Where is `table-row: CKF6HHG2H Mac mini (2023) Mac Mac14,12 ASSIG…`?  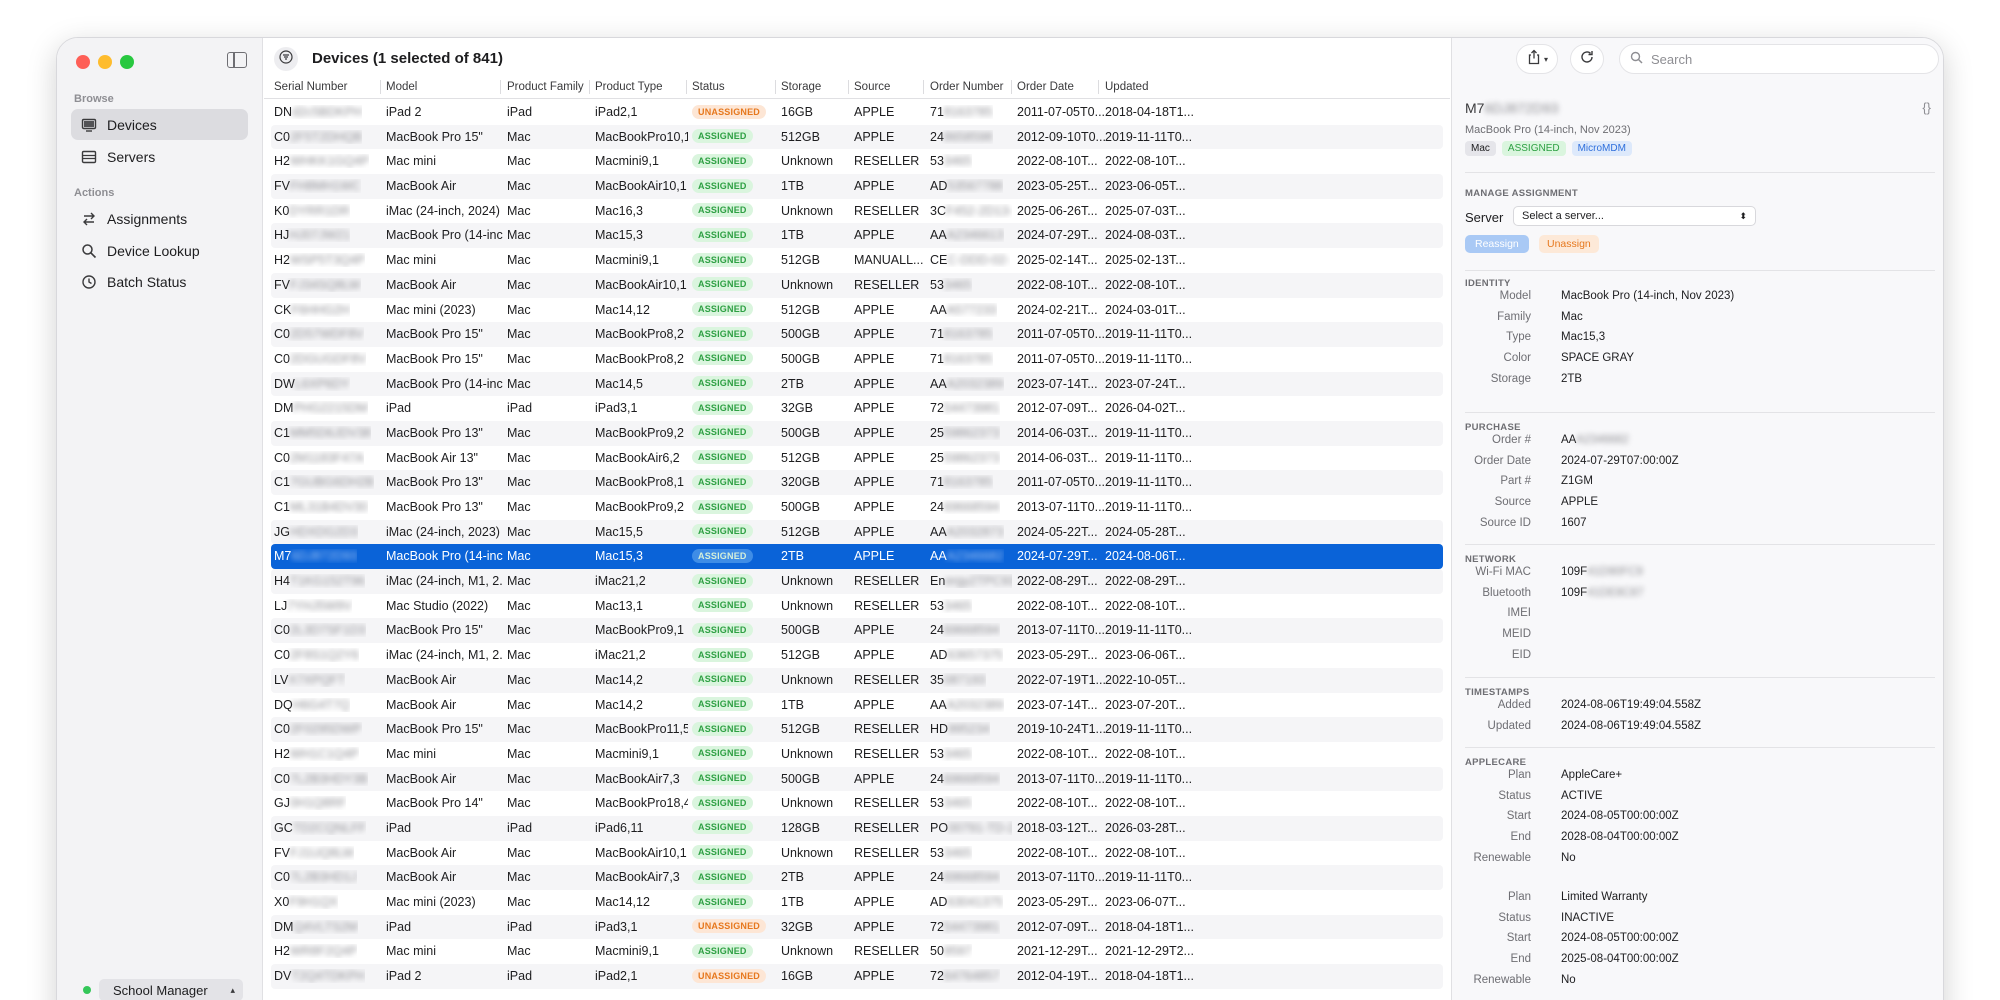 table-row: CKF6HHG2H Mac mini (2023) Mac Mac14,12 ASSIG… is located at coordinates (857, 310).